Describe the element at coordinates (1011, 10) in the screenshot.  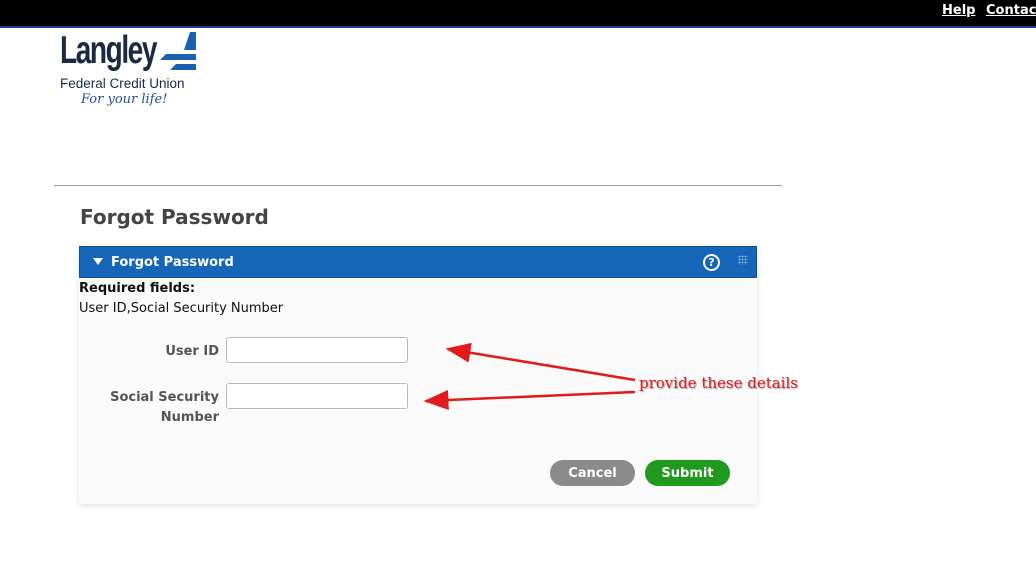
I see `contact-link: Contact` at that location.